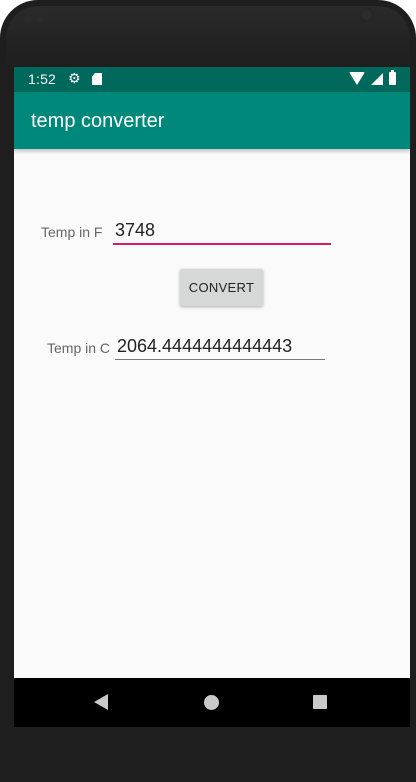 This screenshot has width=416, height=782. Describe the element at coordinates (320, 702) in the screenshot. I see `recents-icon` at that location.